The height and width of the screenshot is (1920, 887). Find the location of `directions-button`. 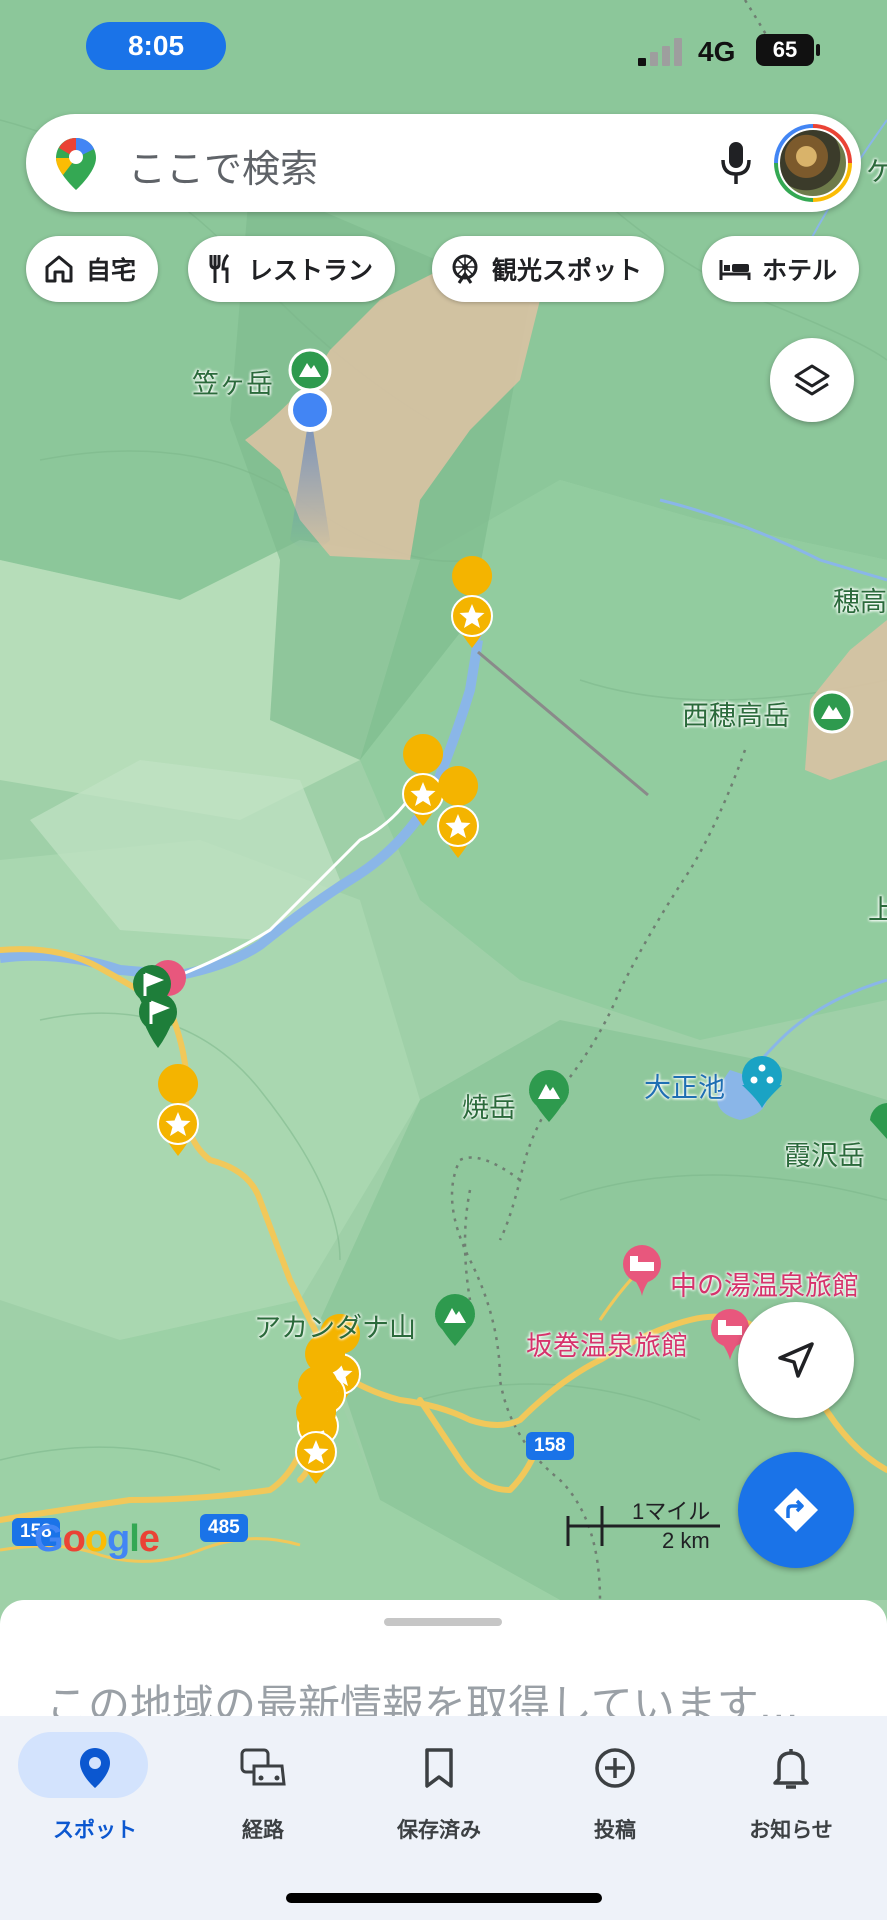

directions-button is located at coordinates (796, 1510).